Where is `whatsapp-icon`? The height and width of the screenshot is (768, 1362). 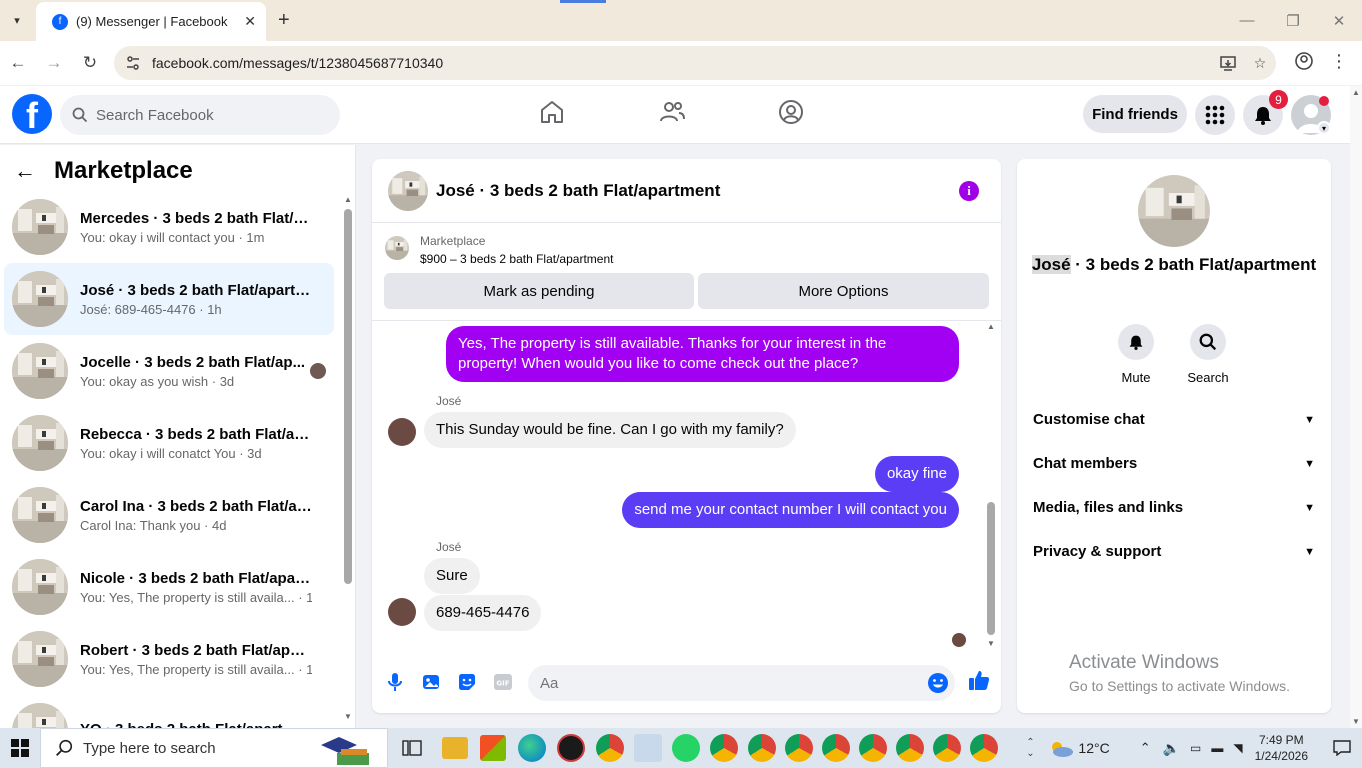
whatsapp-icon is located at coordinates (686, 748).